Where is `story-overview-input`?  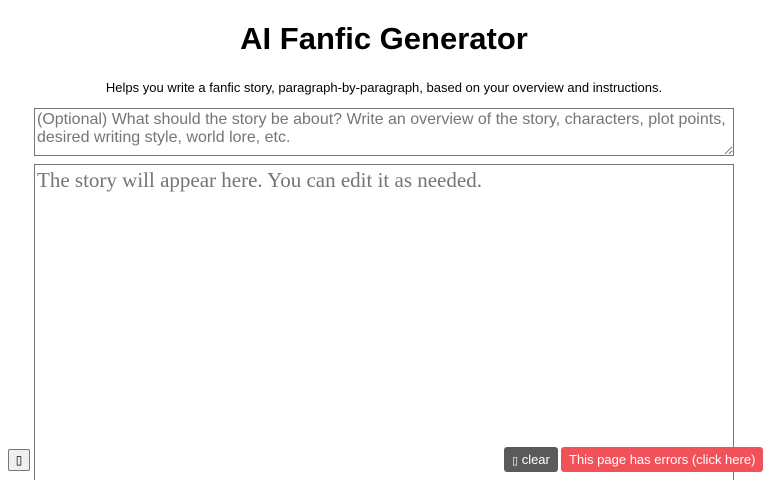
story-overview-input is located at coordinates (384, 132).